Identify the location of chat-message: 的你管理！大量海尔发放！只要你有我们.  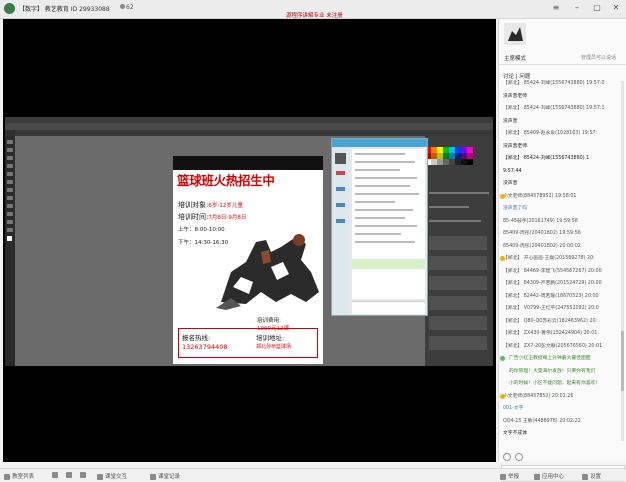
(552, 371).